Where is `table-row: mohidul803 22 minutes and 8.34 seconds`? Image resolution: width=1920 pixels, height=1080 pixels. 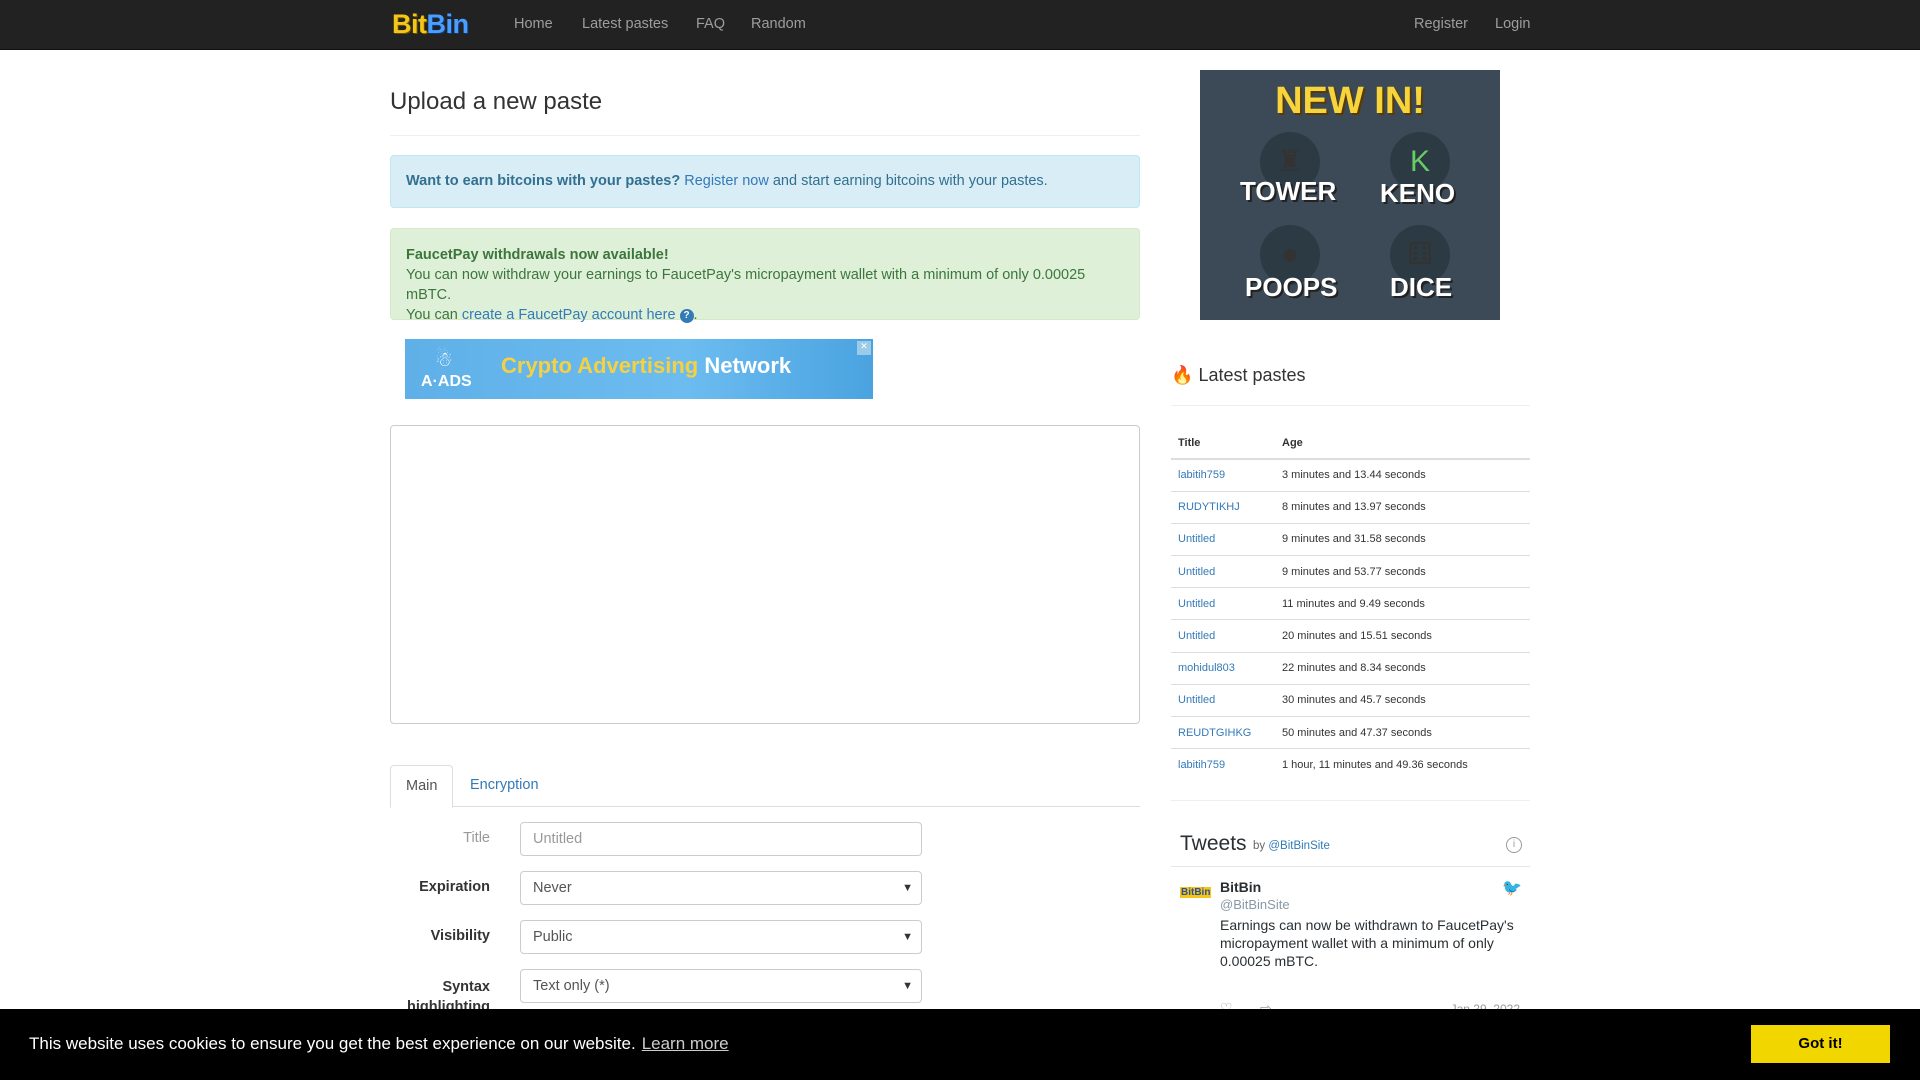
table-row: mohidul803 22 minutes and 8.34 seconds is located at coordinates (1350, 668).